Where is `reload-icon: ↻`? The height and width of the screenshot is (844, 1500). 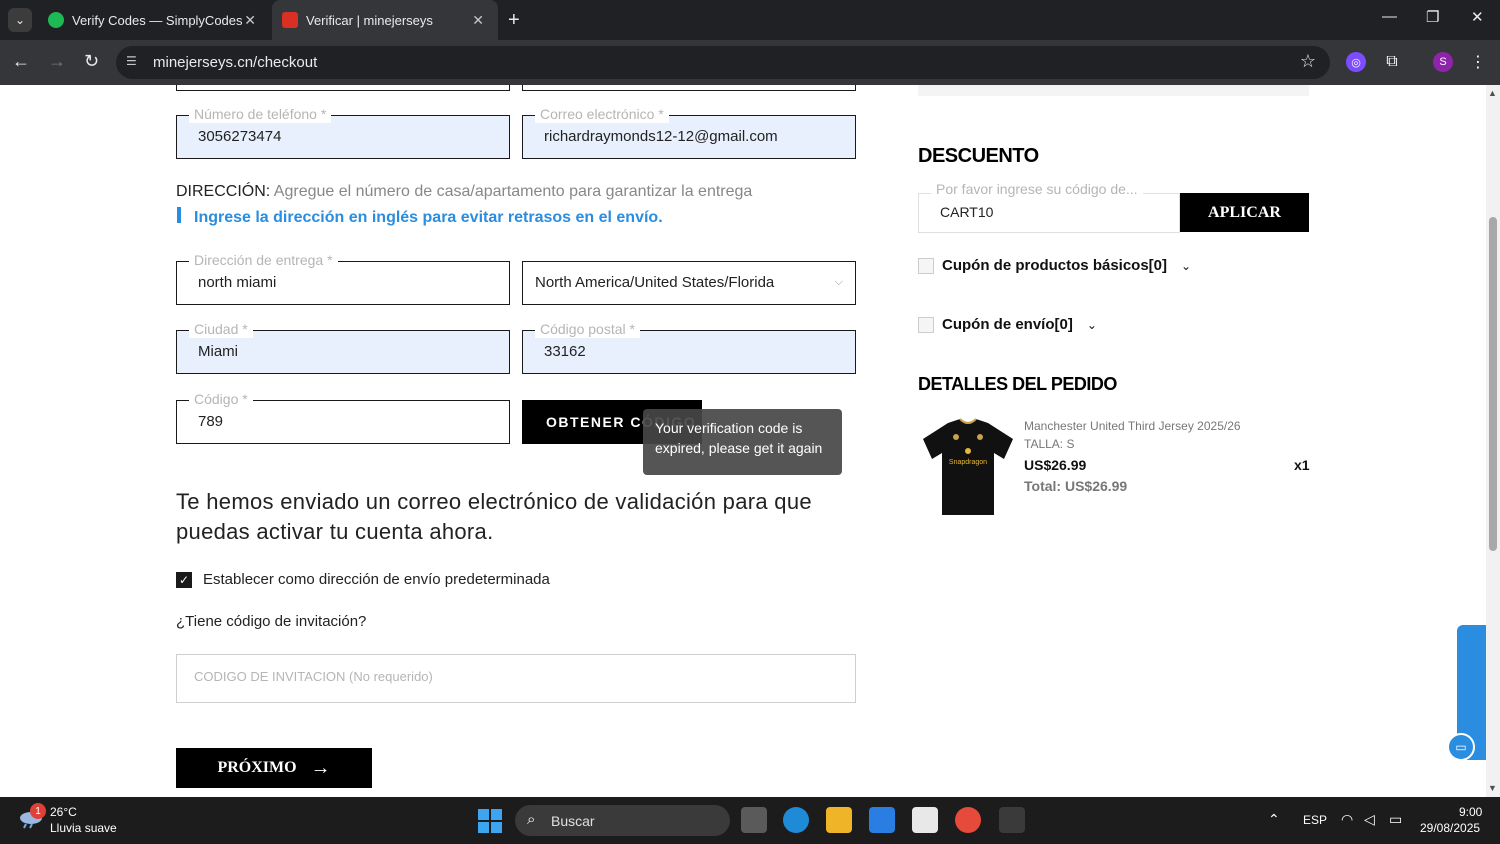 reload-icon: ↻ is located at coordinates (91, 61).